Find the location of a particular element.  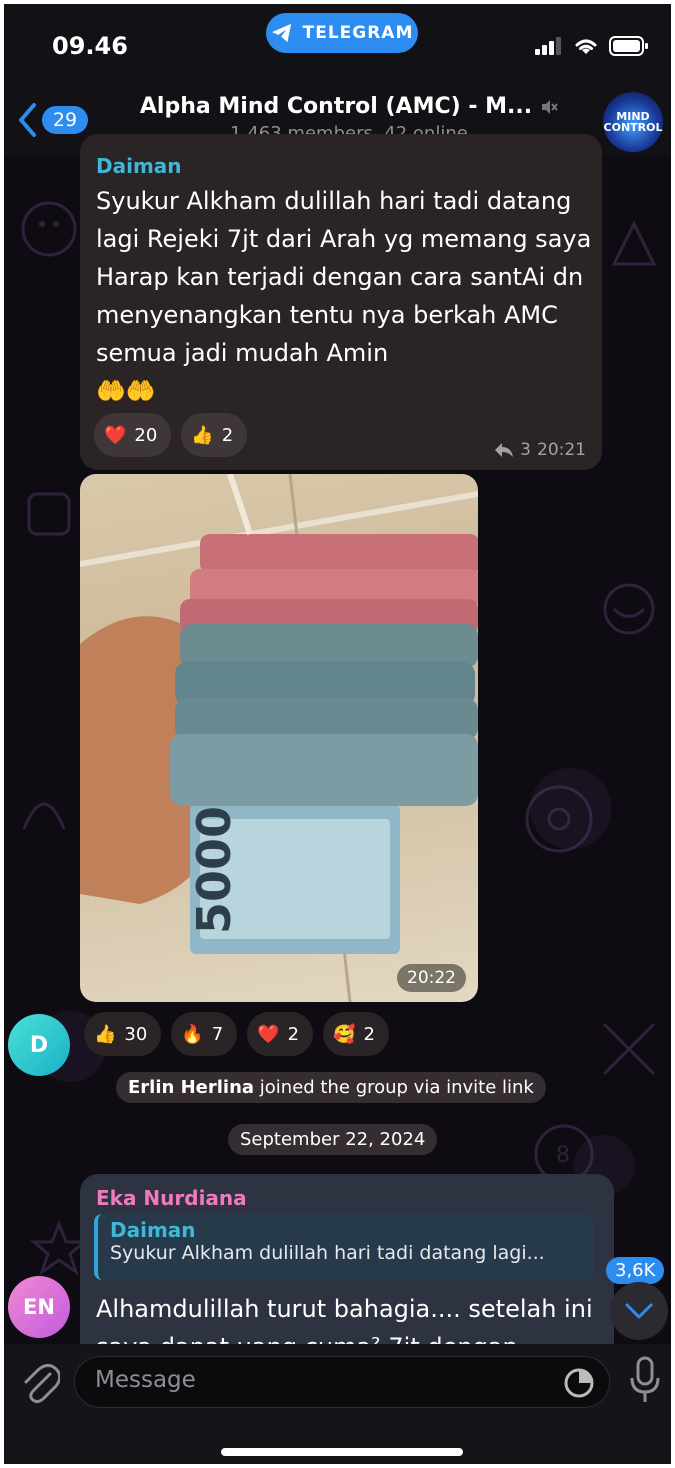

status-icons is located at coordinates (592, 46).